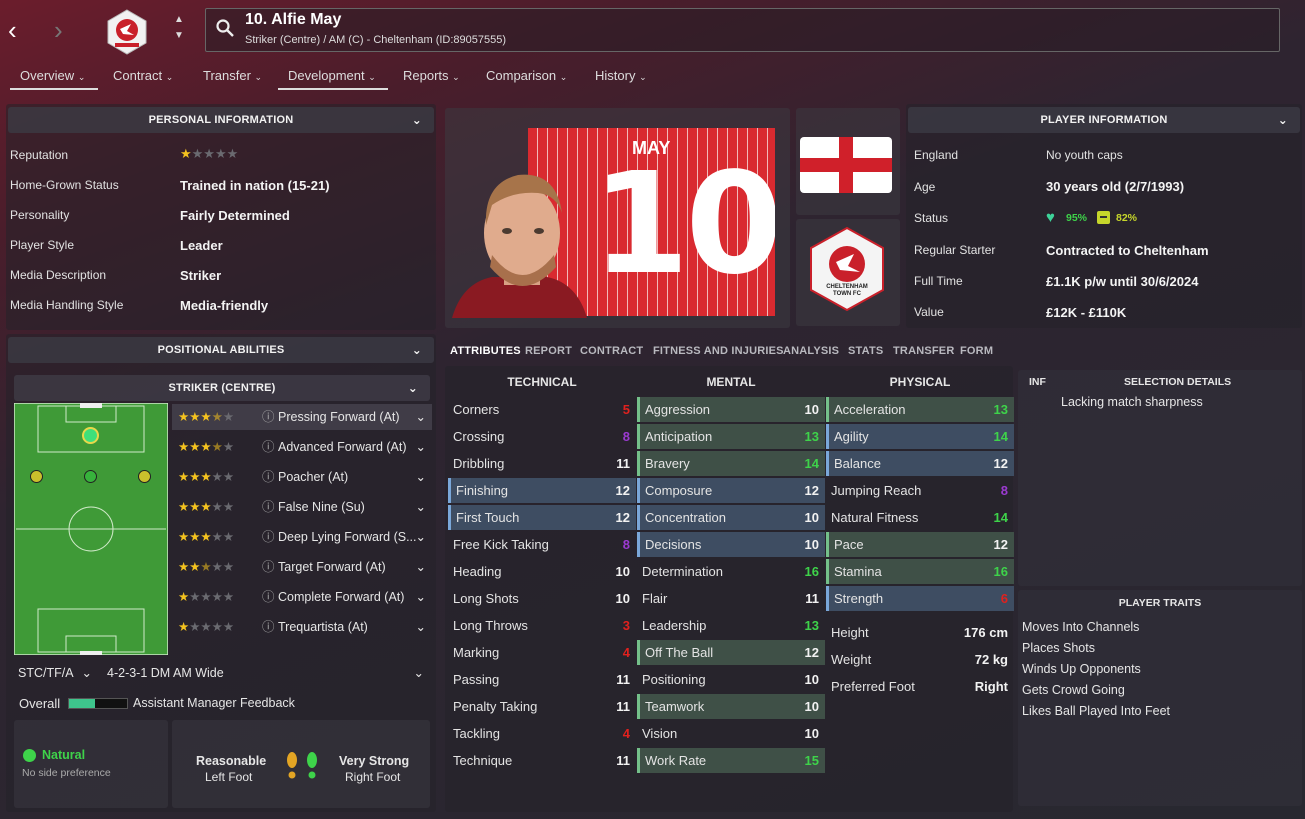 This screenshot has width=1305, height=819. Describe the element at coordinates (731, 571) in the screenshot. I see `attribute-row: Determination 16` at that location.